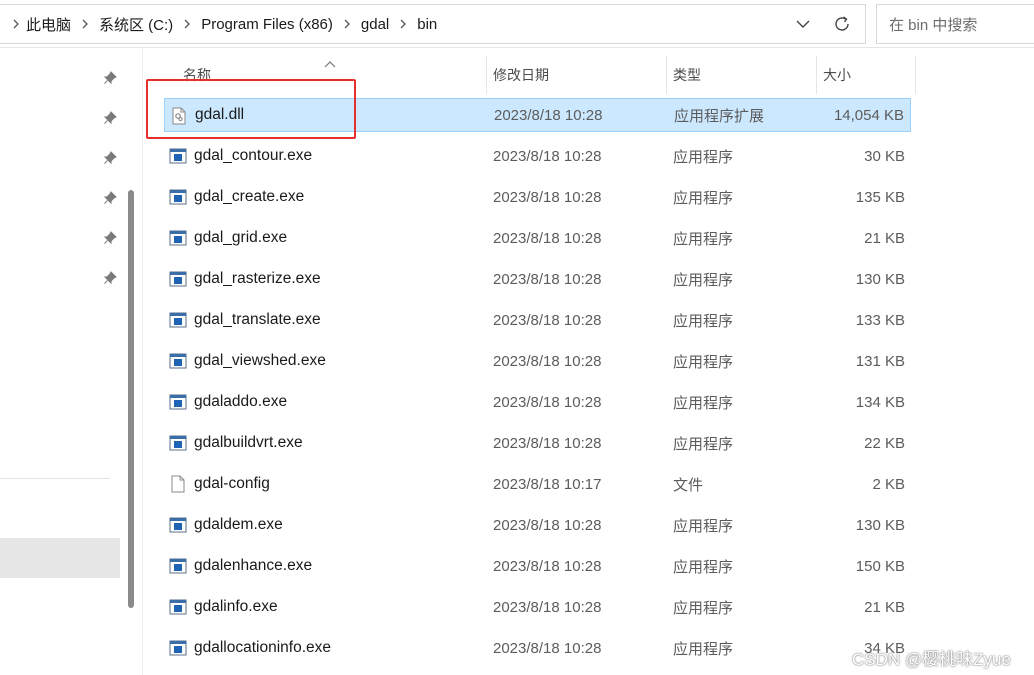 The height and width of the screenshot is (675, 1034). What do you see at coordinates (249, 196) in the screenshot?
I see `file-name: gdal_create.exe` at bounding box center [249, 196].